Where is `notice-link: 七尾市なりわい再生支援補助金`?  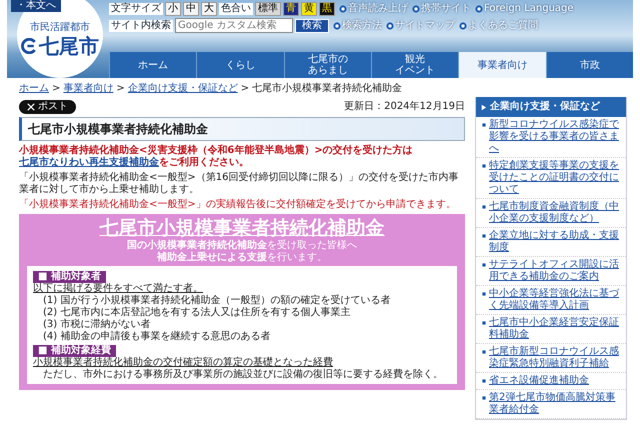 notice-link: 七尾市なりわい再生支援補助金 is located at coordinates (89, 162).